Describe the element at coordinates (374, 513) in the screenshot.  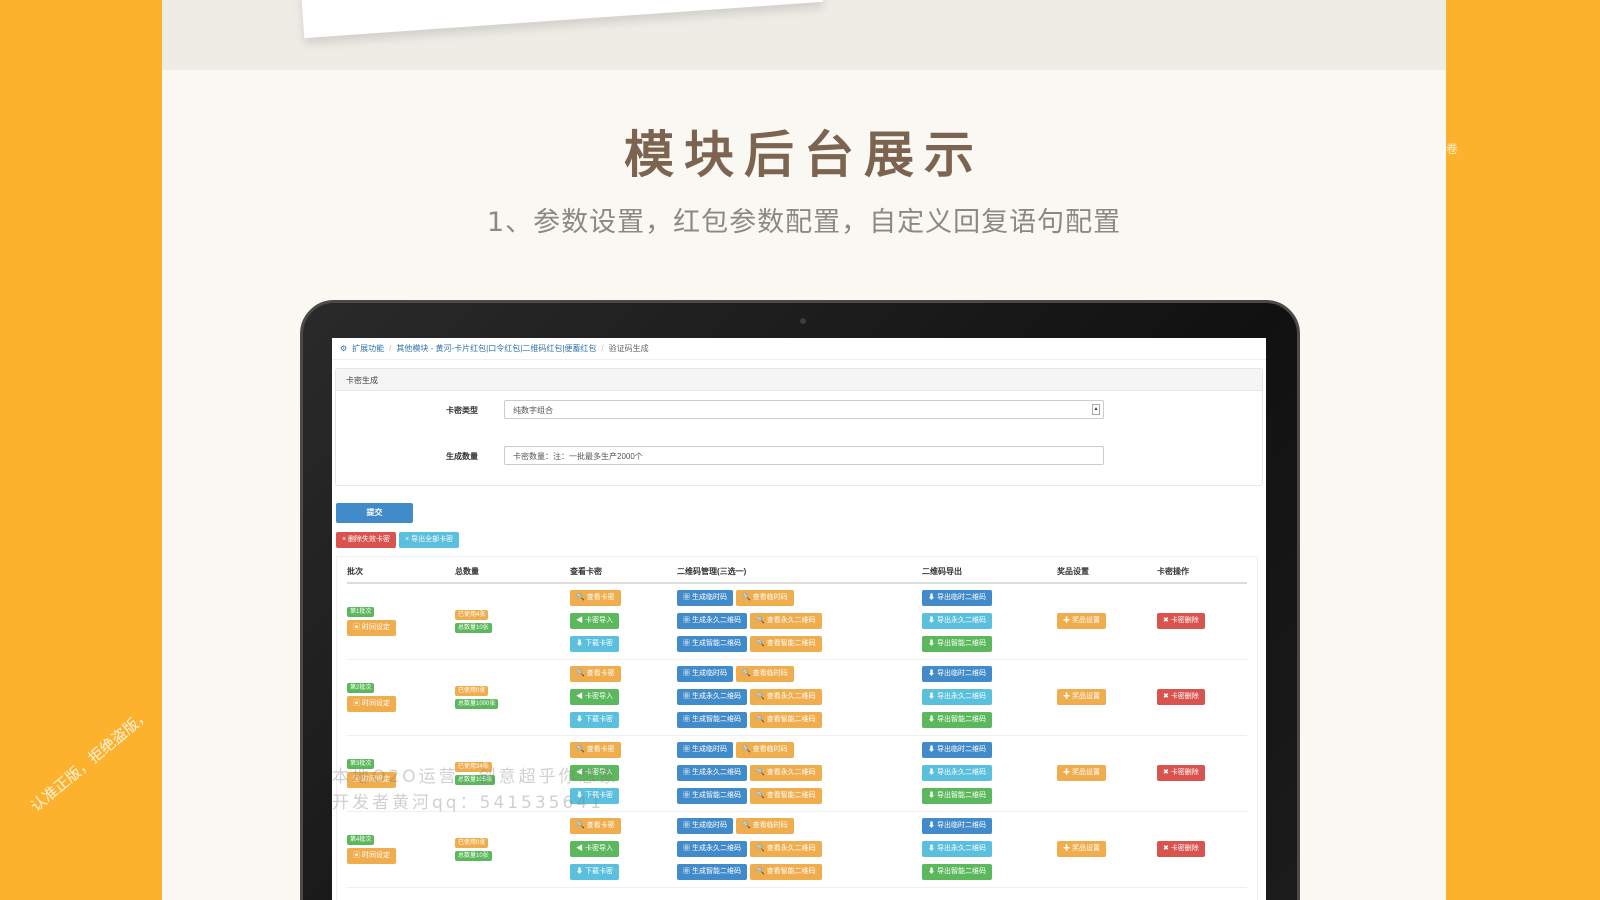
I see `submit-button: 提交` at that location.